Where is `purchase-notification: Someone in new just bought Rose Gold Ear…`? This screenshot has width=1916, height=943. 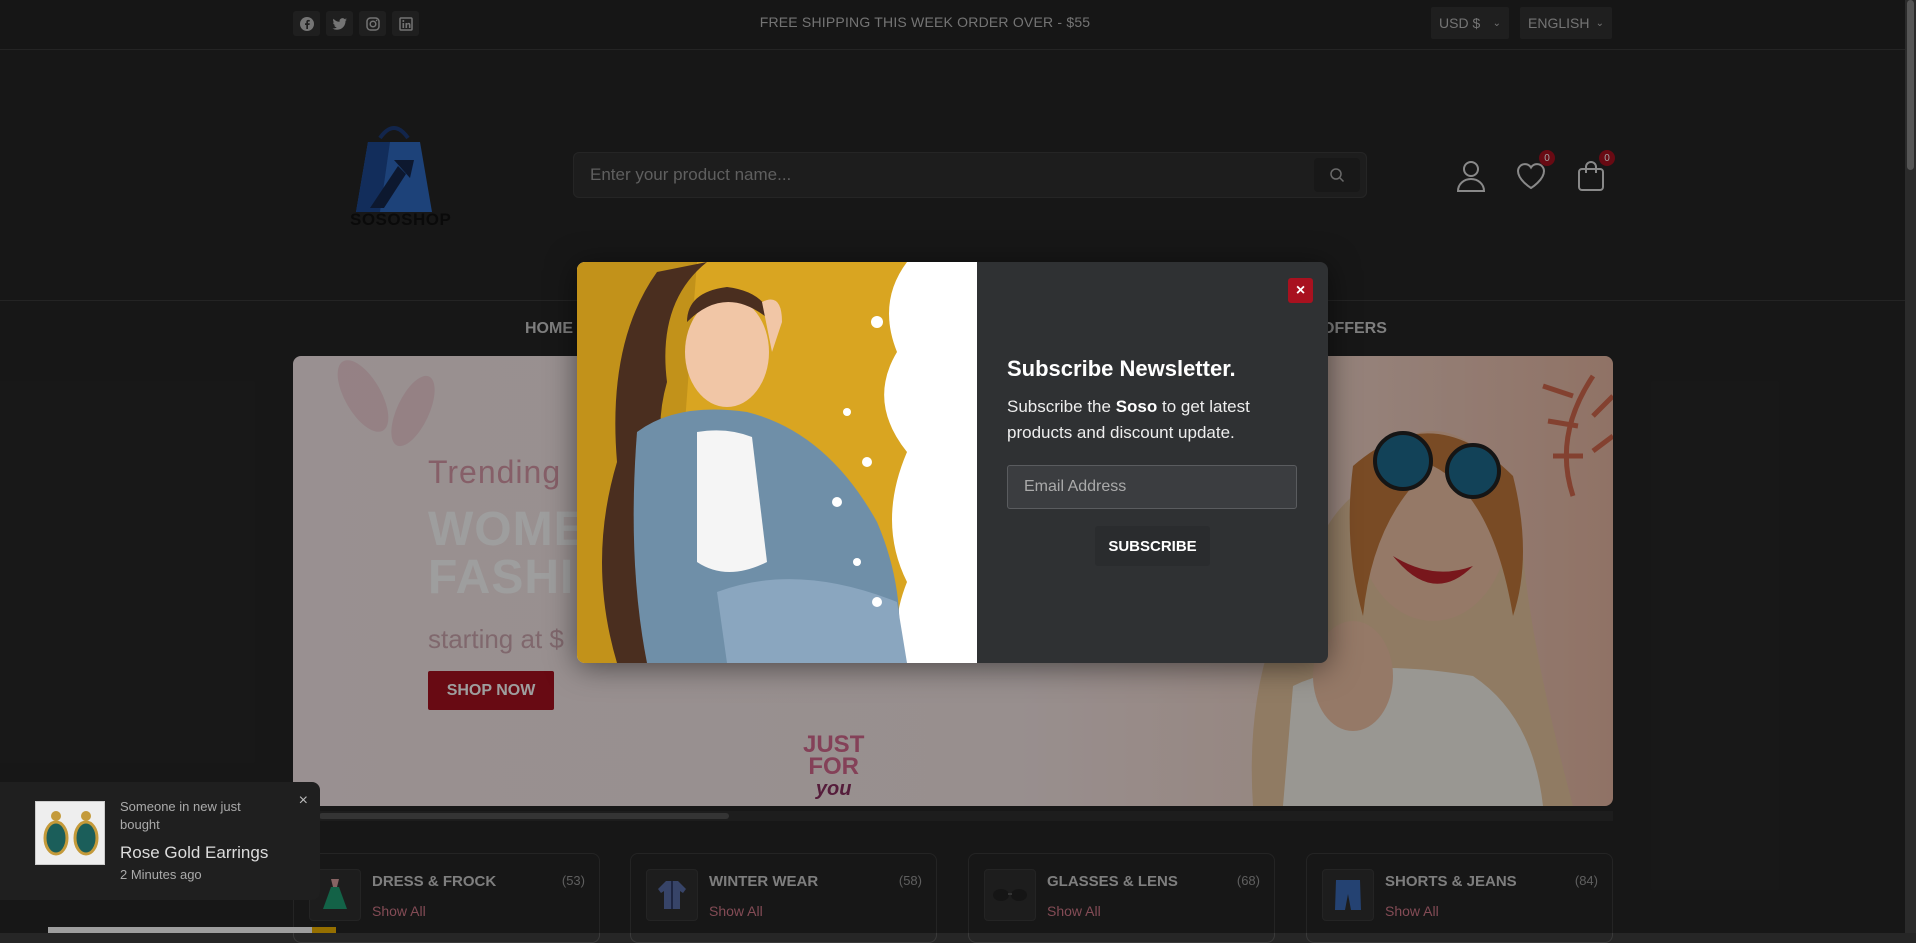
purchase-notification: Someone in new just bought Rose Gold Ear… is located at coordinates (160, 841).